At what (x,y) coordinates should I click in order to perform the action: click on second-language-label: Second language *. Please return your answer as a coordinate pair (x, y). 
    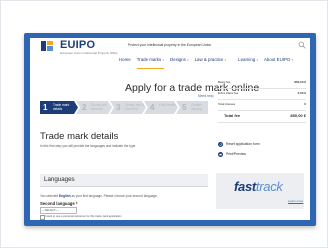
    Looking at the image, I should click on (59, 203).